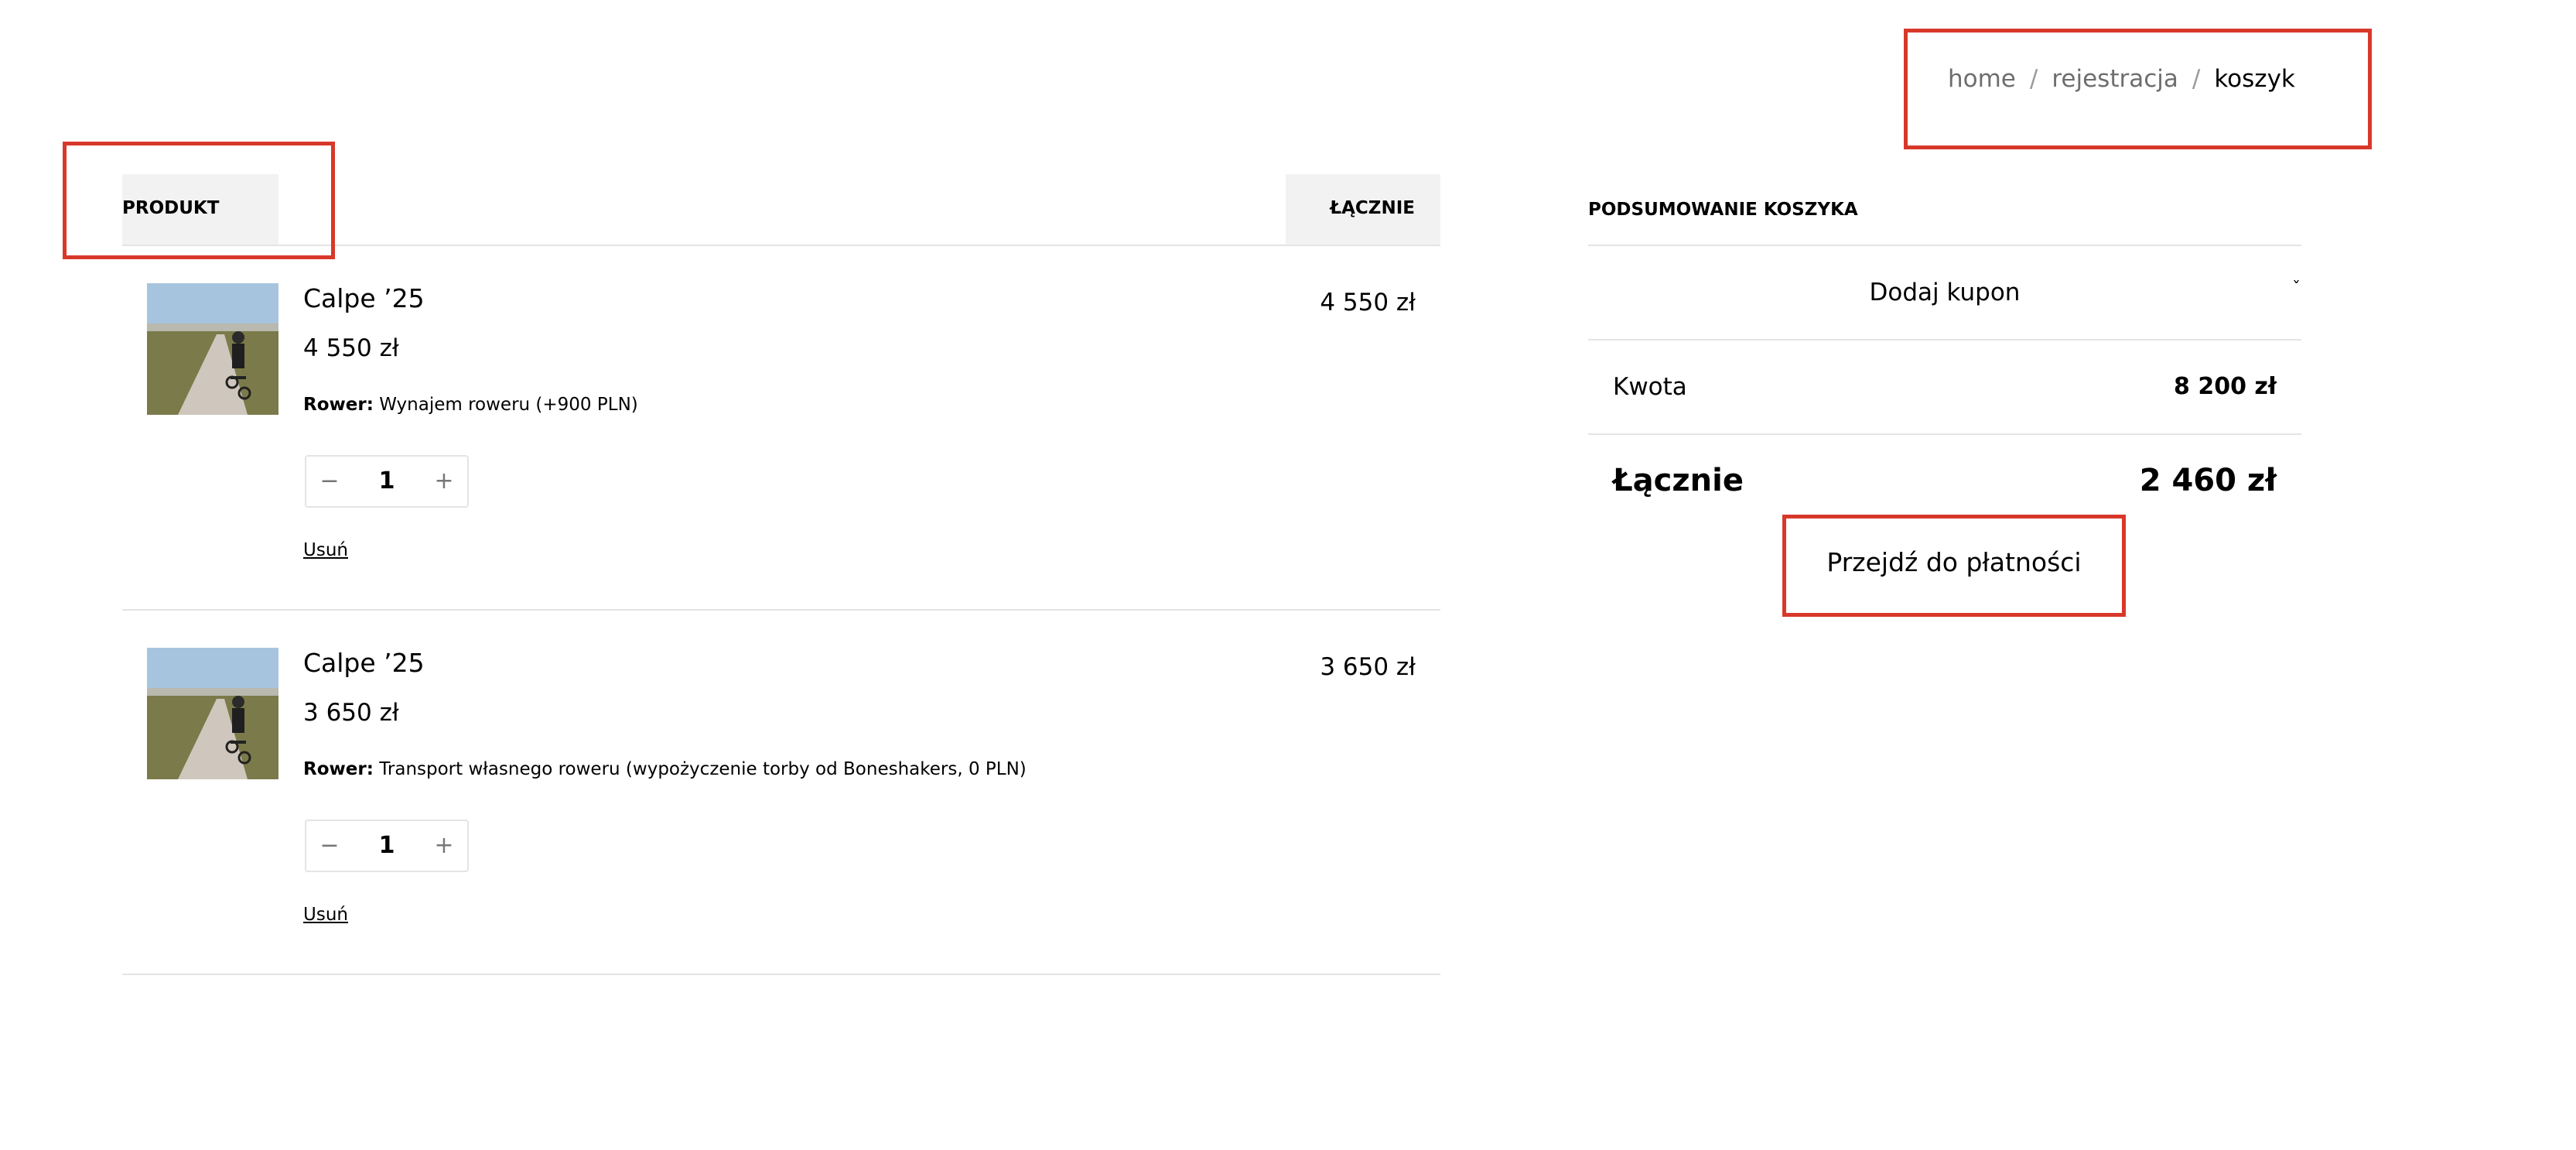  Describe the element at coordinates (1650, 387) in the screenshot. I see `amount-label: Kwota` at that location.